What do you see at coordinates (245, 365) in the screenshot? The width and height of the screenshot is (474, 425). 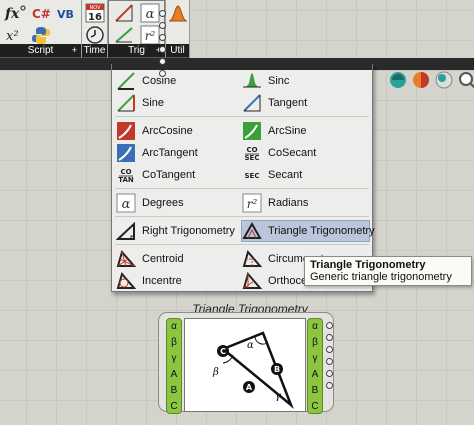 I see `component-preview: α β γ C B A` at bounding box center [245, 365].